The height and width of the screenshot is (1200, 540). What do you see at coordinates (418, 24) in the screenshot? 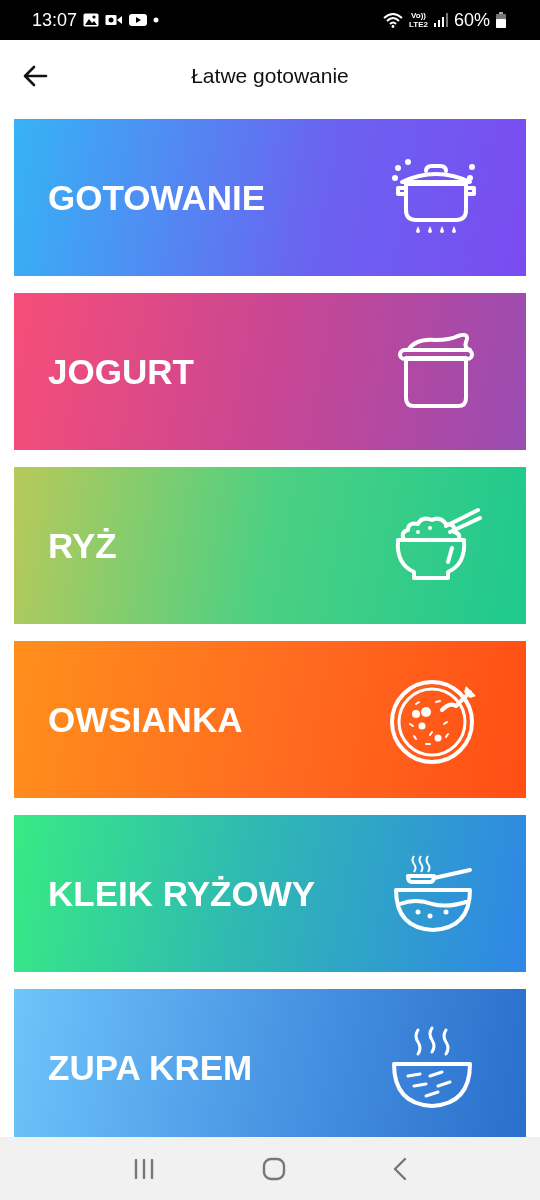
I see `network-label: LTE2` at bounding box center [418, 24].